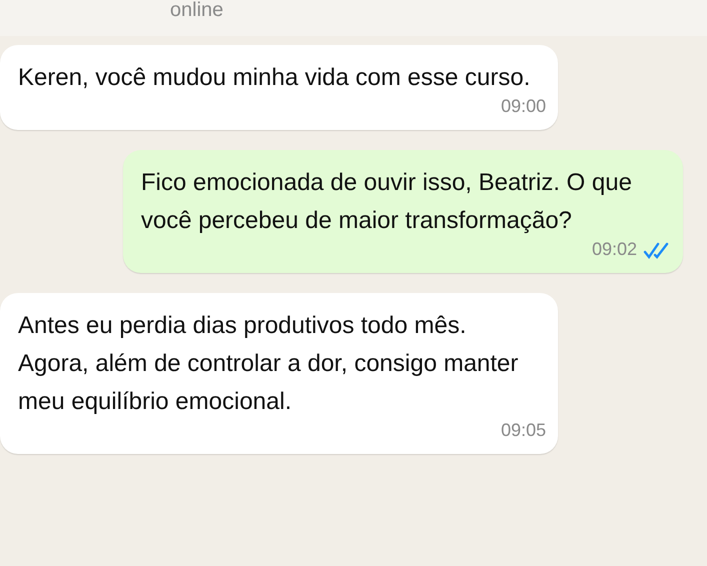  What do you see at coordinates (275, 78) in the screenshot?
I see `message-text: Keren, você mudou minha vida com esse curso.` at bounding box center [275, 78].